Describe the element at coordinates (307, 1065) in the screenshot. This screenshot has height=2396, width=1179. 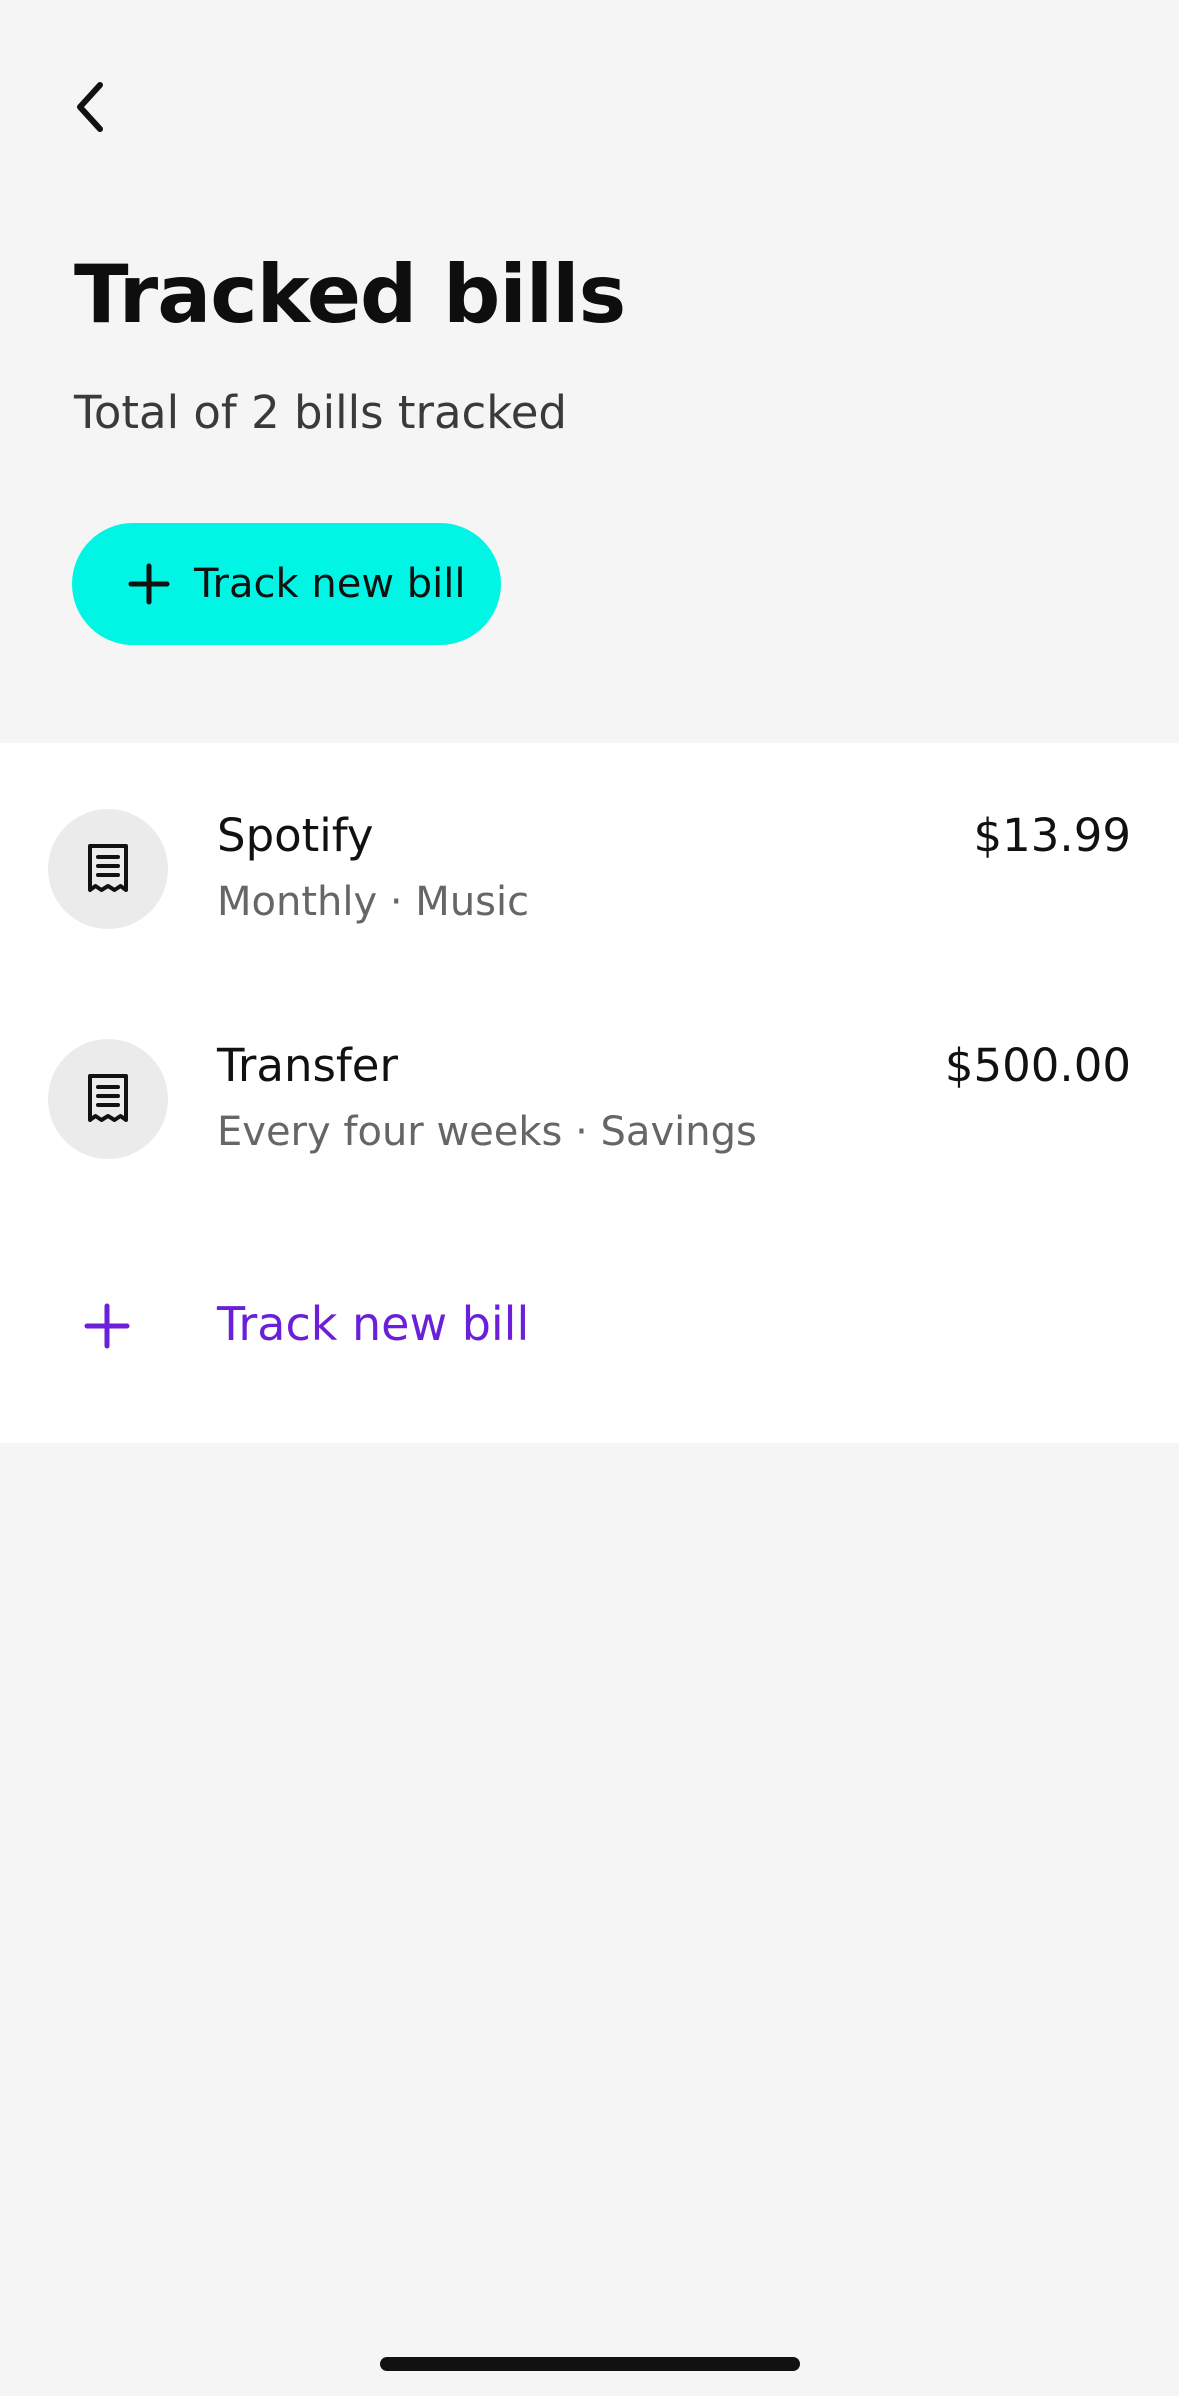
I see `bill-name: Transfer` at that location.